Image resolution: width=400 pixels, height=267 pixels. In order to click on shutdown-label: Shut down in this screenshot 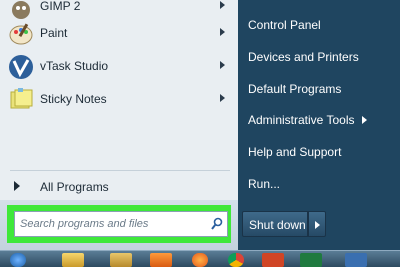, I will do `click(277, 225)`.